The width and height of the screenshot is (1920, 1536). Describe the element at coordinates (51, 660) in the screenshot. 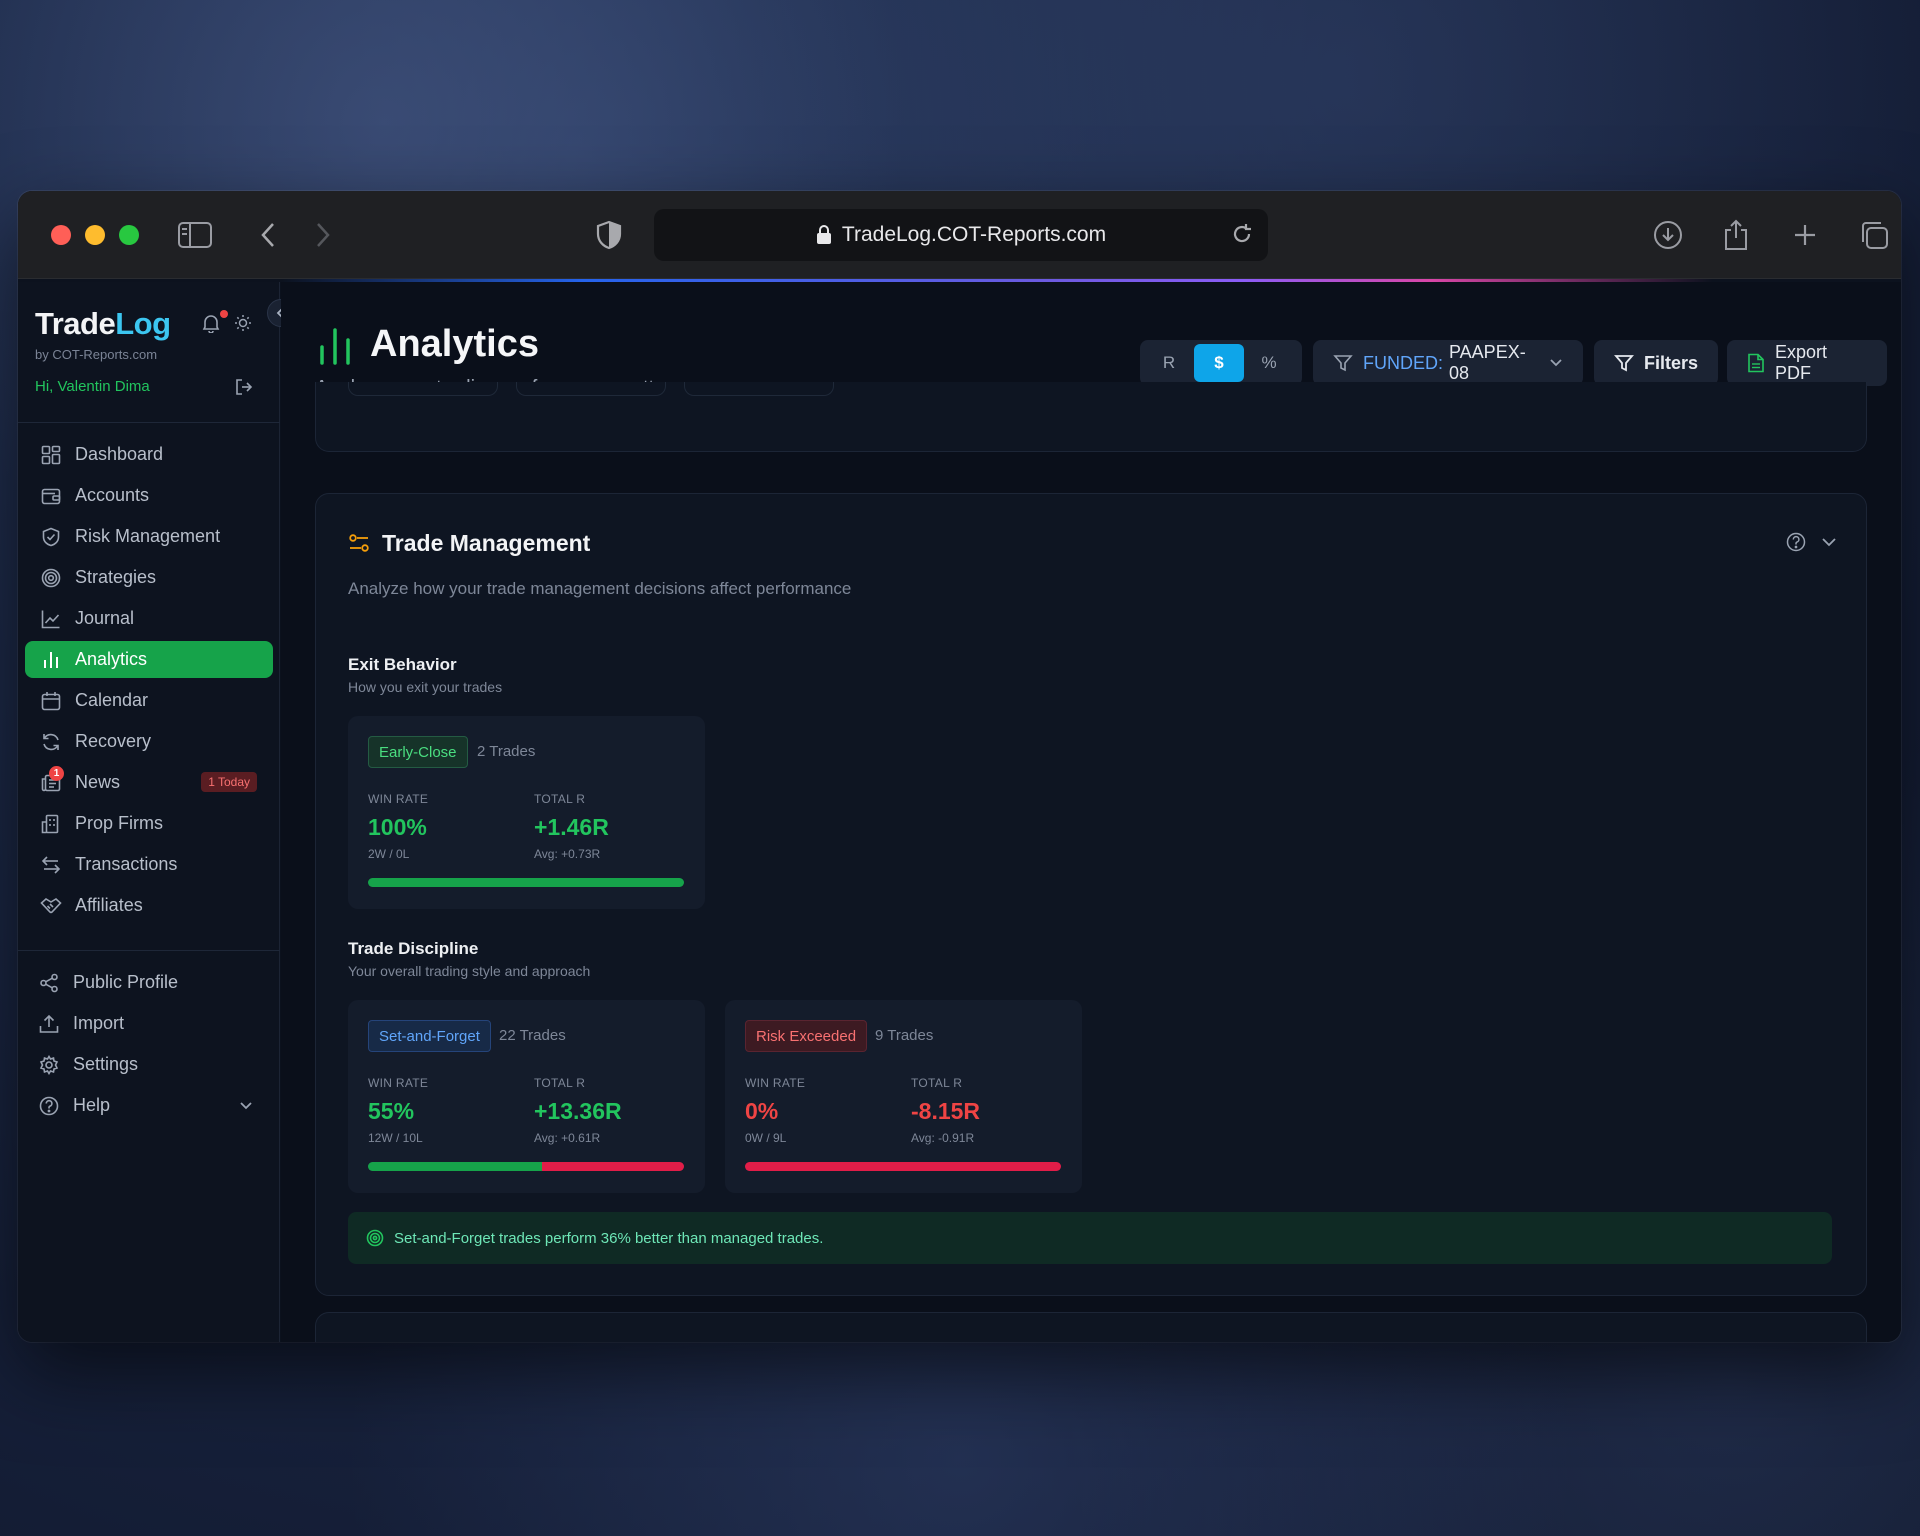

I see `bar-chart-icon` at that location.